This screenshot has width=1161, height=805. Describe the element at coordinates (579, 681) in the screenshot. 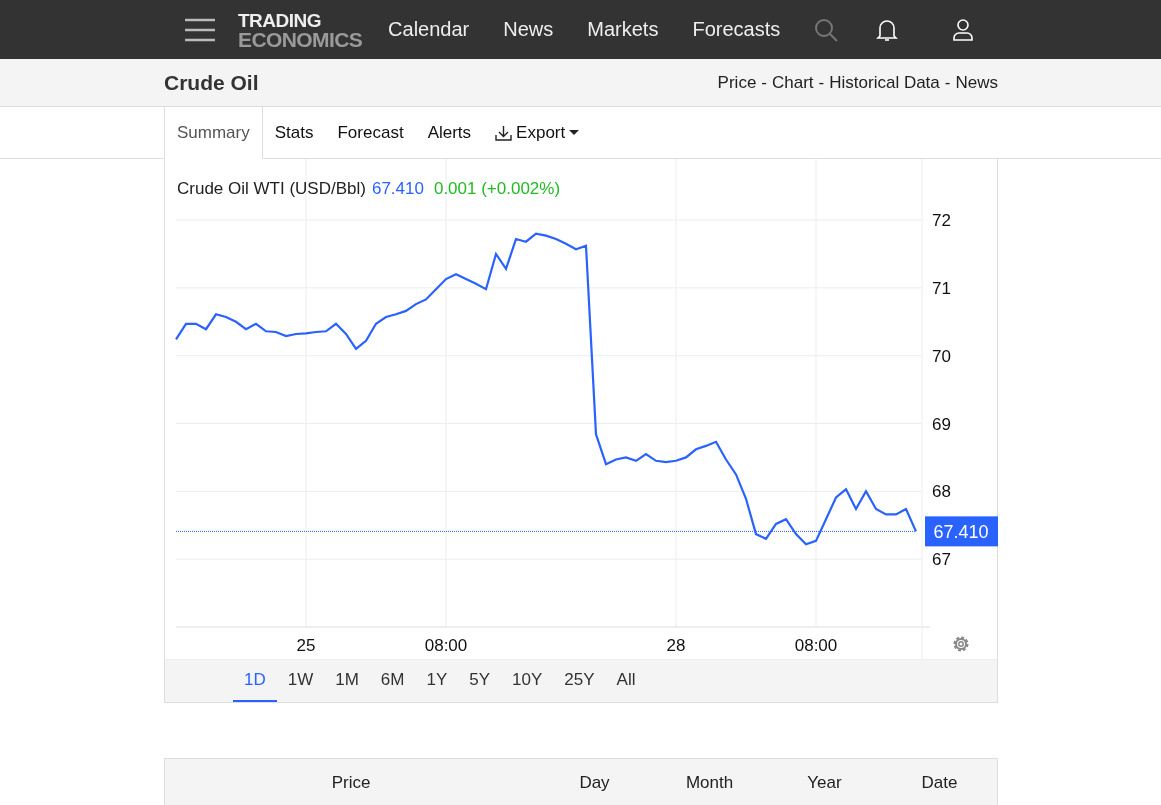

I see `range-button: 25Y` at that location.